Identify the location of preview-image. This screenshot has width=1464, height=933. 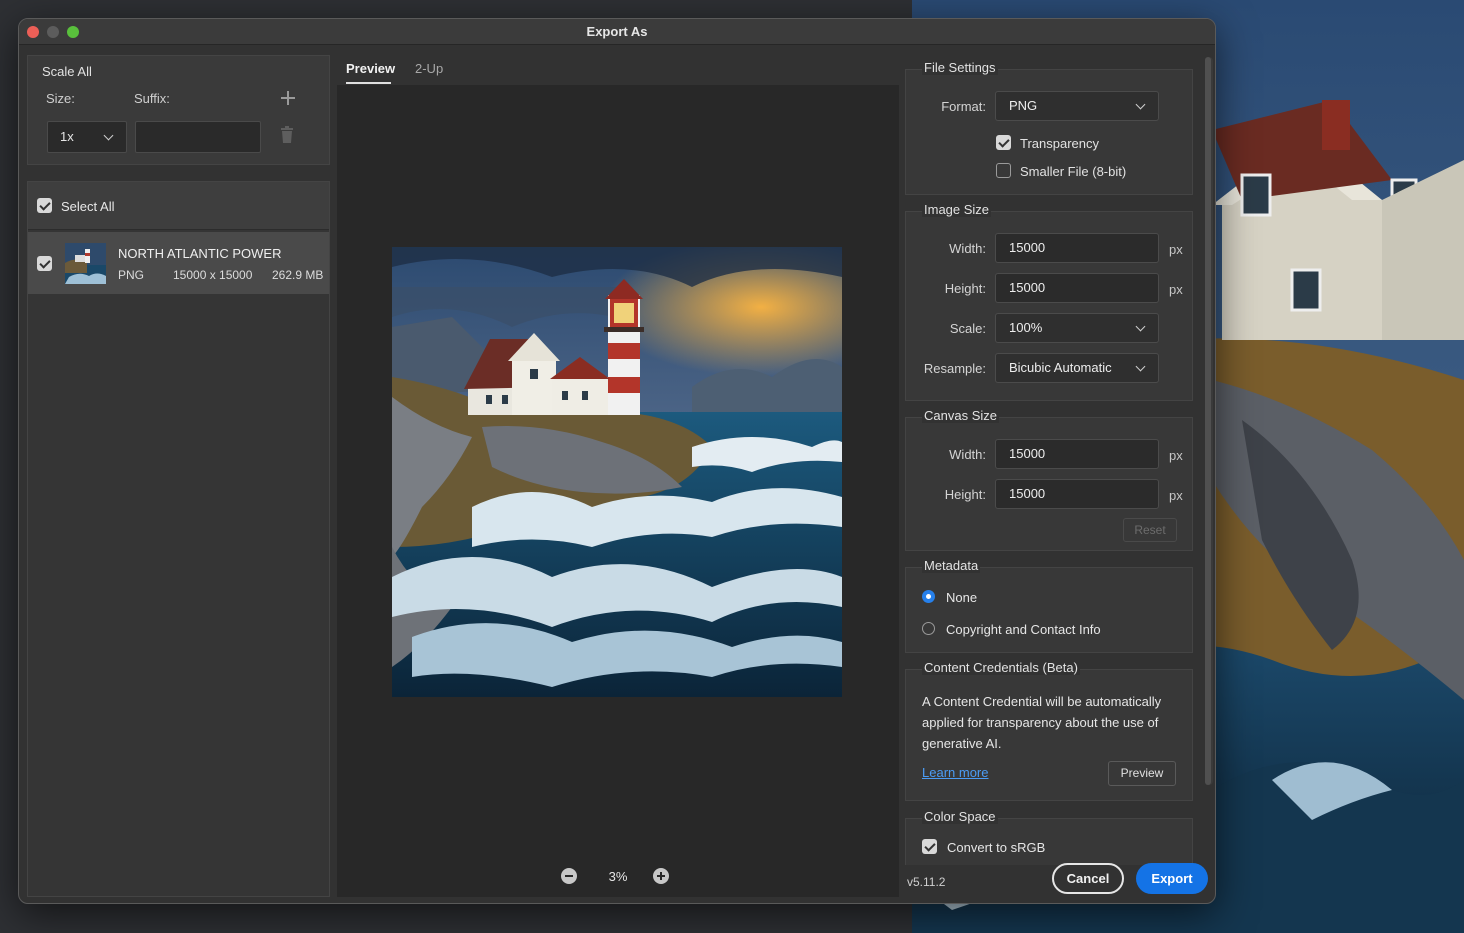
(617, 472).